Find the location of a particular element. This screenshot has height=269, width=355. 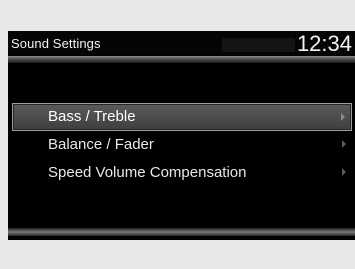

menu-item-balance-fader: Balance / Fader is located at coordinates (182, 145).